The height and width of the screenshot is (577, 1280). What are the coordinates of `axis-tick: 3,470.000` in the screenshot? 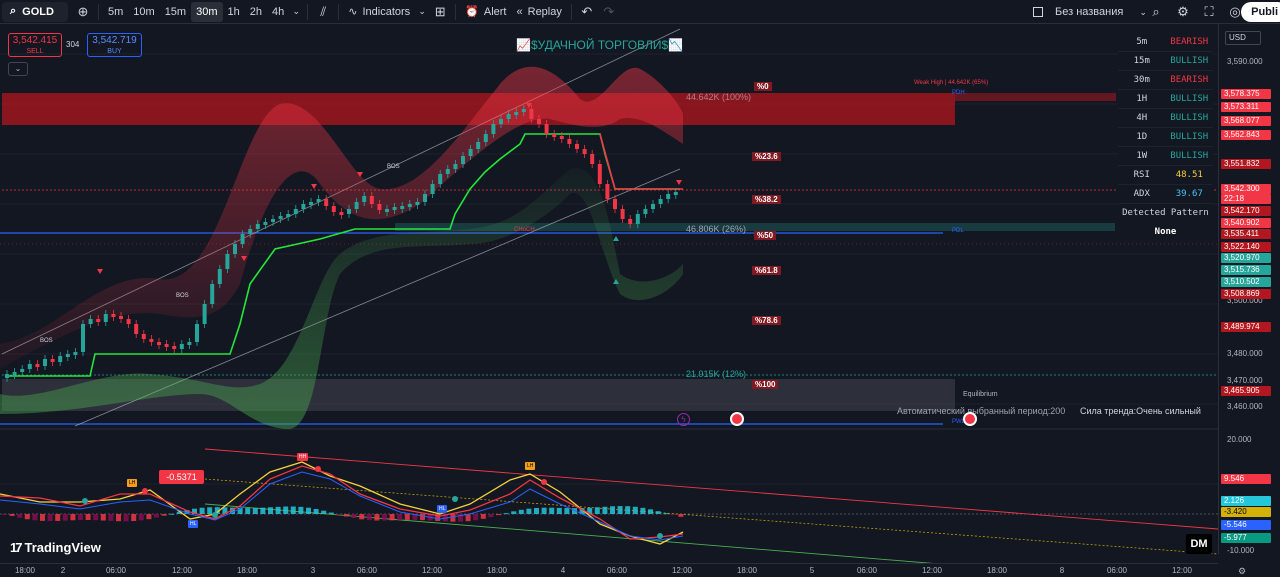 It's located at (1245, 380).